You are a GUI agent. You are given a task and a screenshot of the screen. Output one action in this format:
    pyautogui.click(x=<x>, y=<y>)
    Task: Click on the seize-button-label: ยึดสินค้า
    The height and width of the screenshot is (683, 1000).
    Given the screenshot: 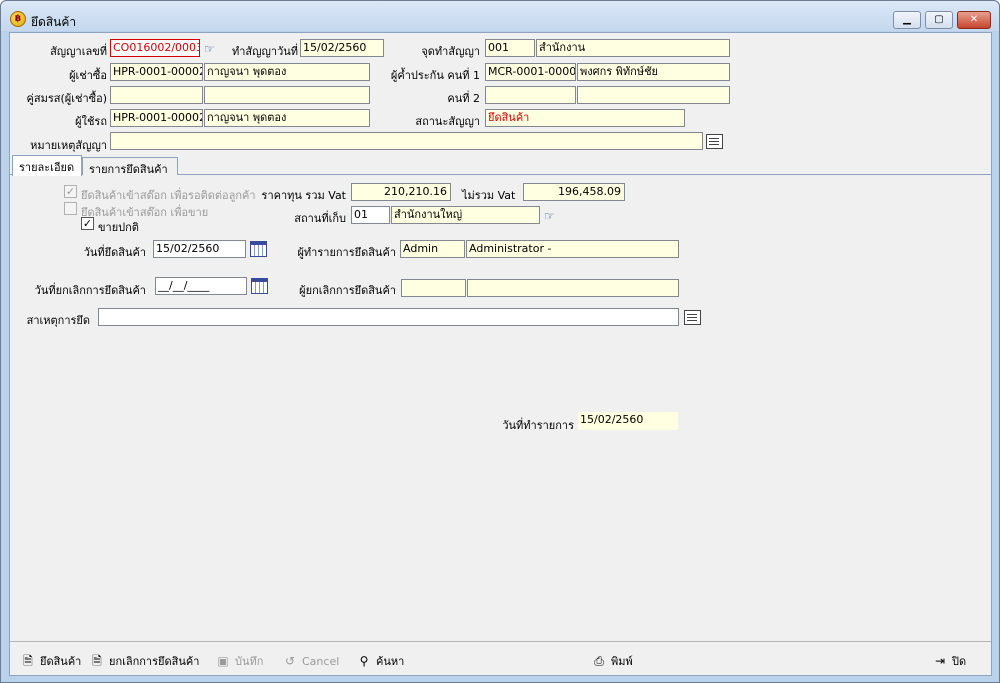 What is the action you would take?
    pyautogui.click(x=61, y=661)
    